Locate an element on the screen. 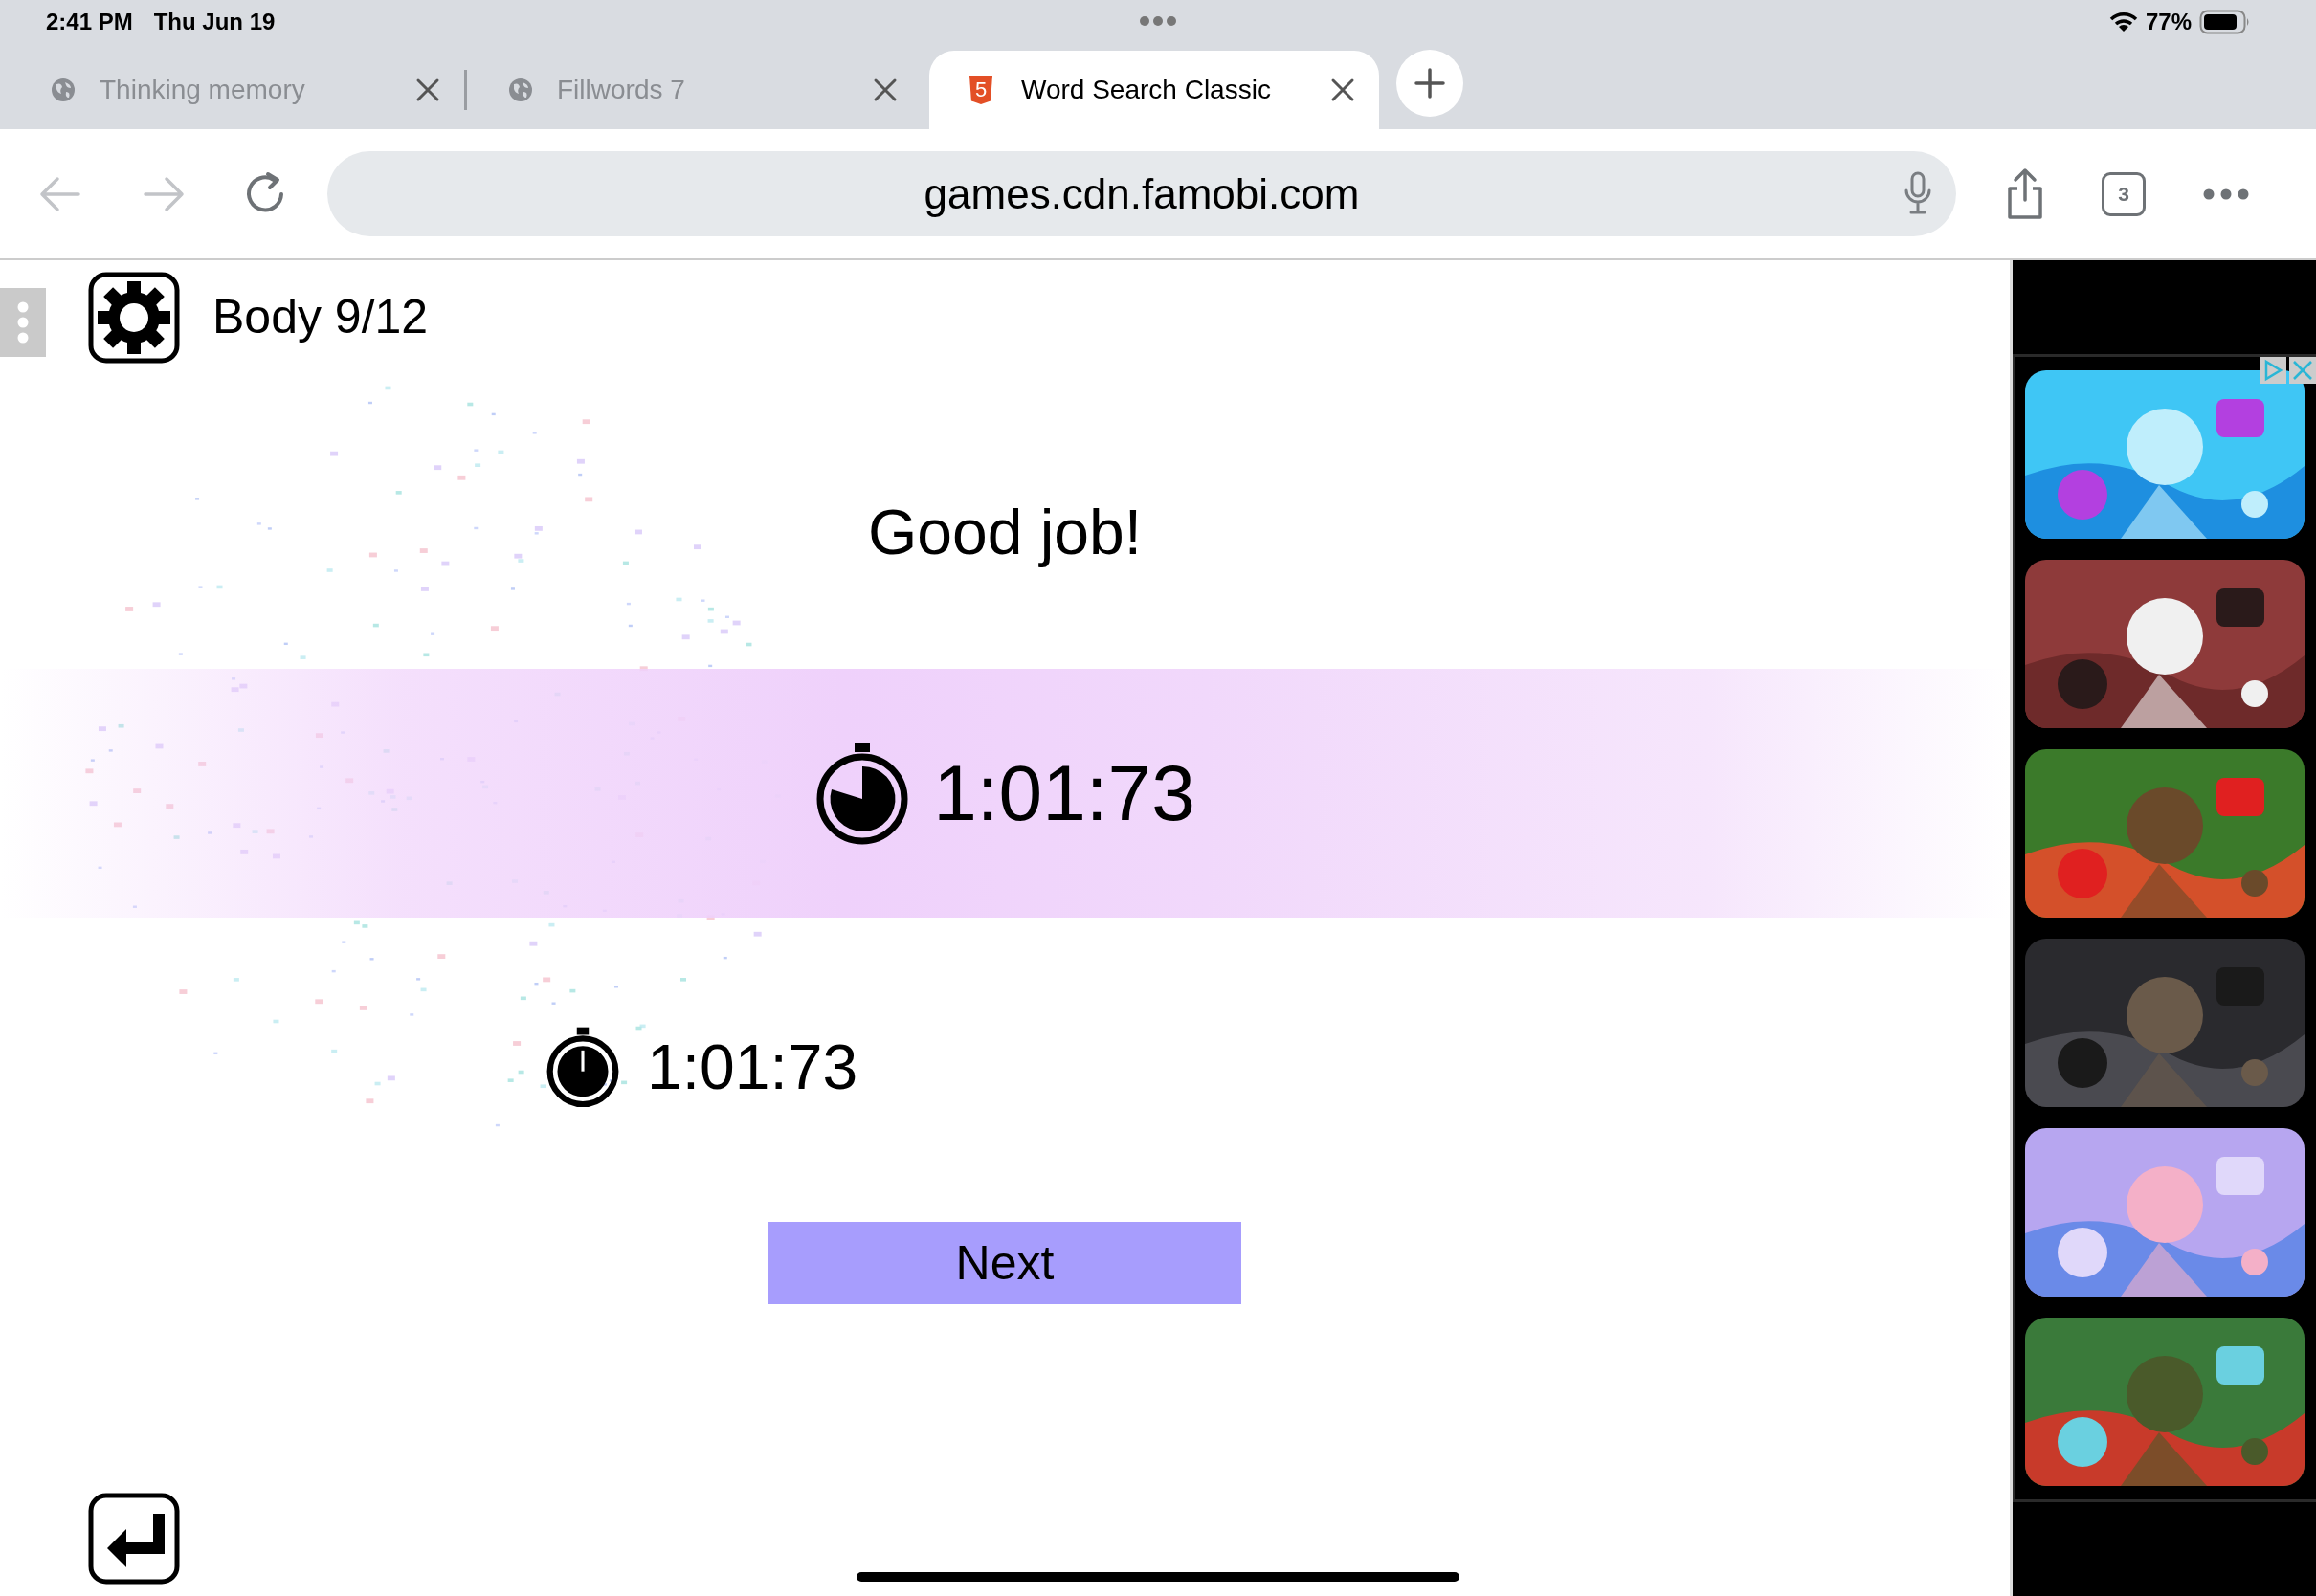 This screenshot has height=1596, width=2316. best-time: 1:01:73 is located at coordinates (753, 1067).